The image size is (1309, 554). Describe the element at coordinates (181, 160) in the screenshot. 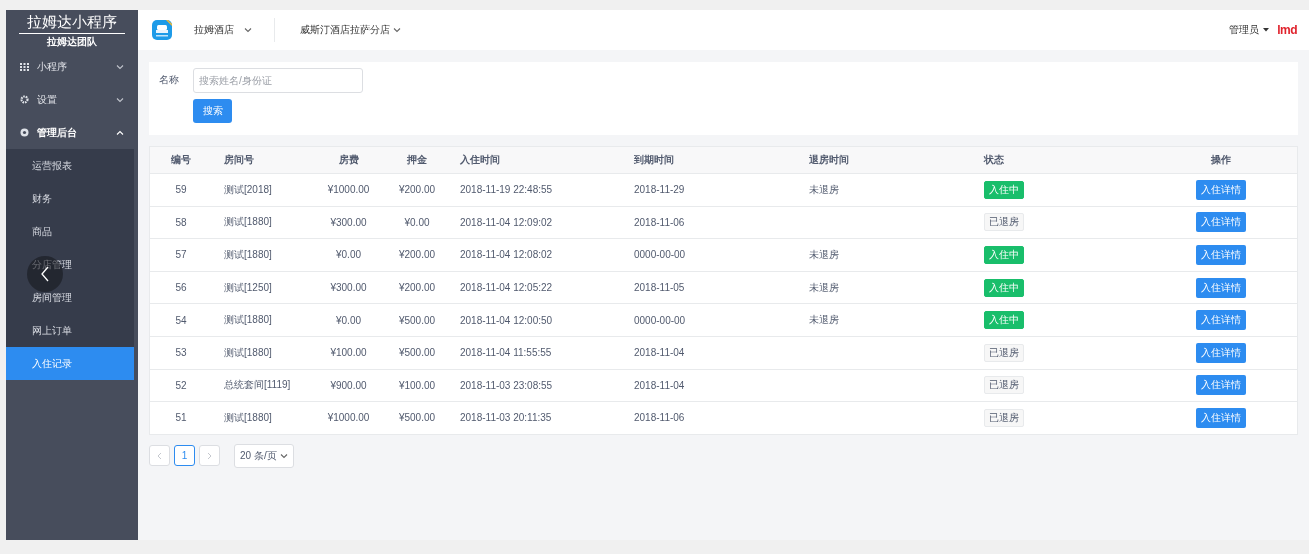

I see `column-header: 编号` at that location.